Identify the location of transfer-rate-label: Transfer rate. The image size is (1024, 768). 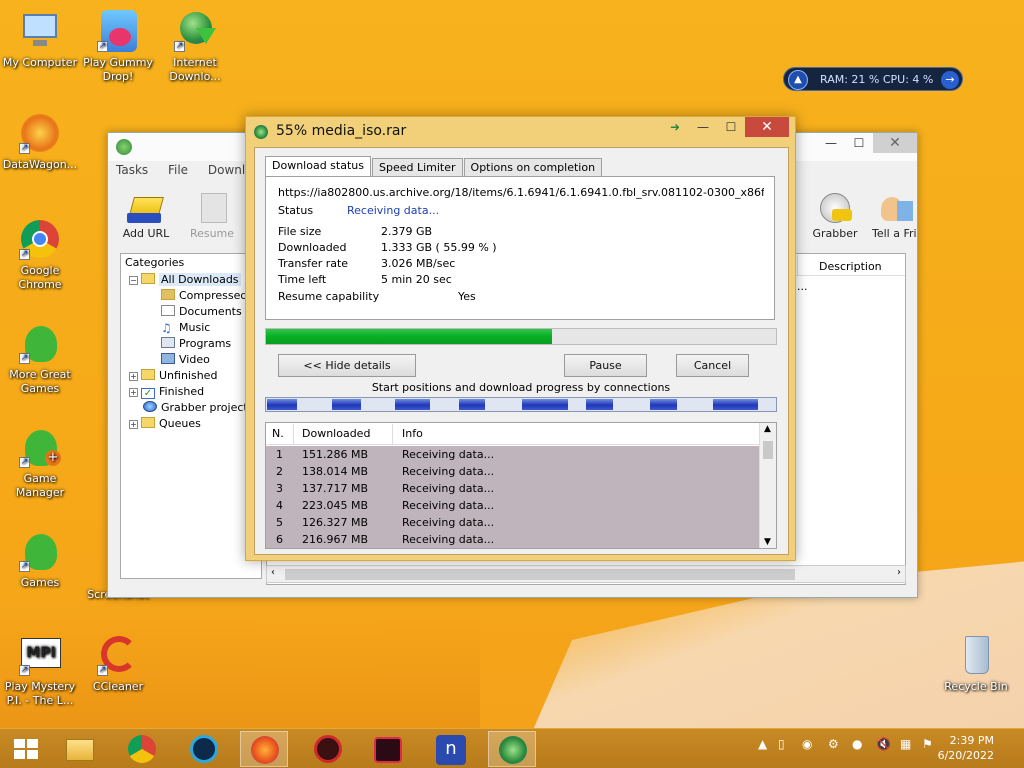
(313, 263).